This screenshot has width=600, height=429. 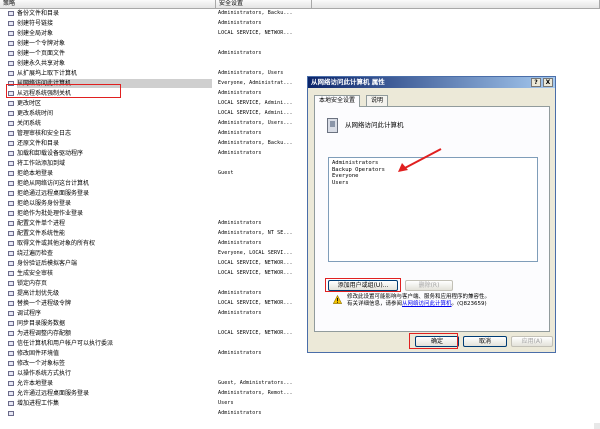 What do you see at coordinates (419, 297) in the screenshot?
I see `warning-text: 修改此设置可能影响与客户端、服务和应用程序的兼容性。` at bounding box center [419, 297].